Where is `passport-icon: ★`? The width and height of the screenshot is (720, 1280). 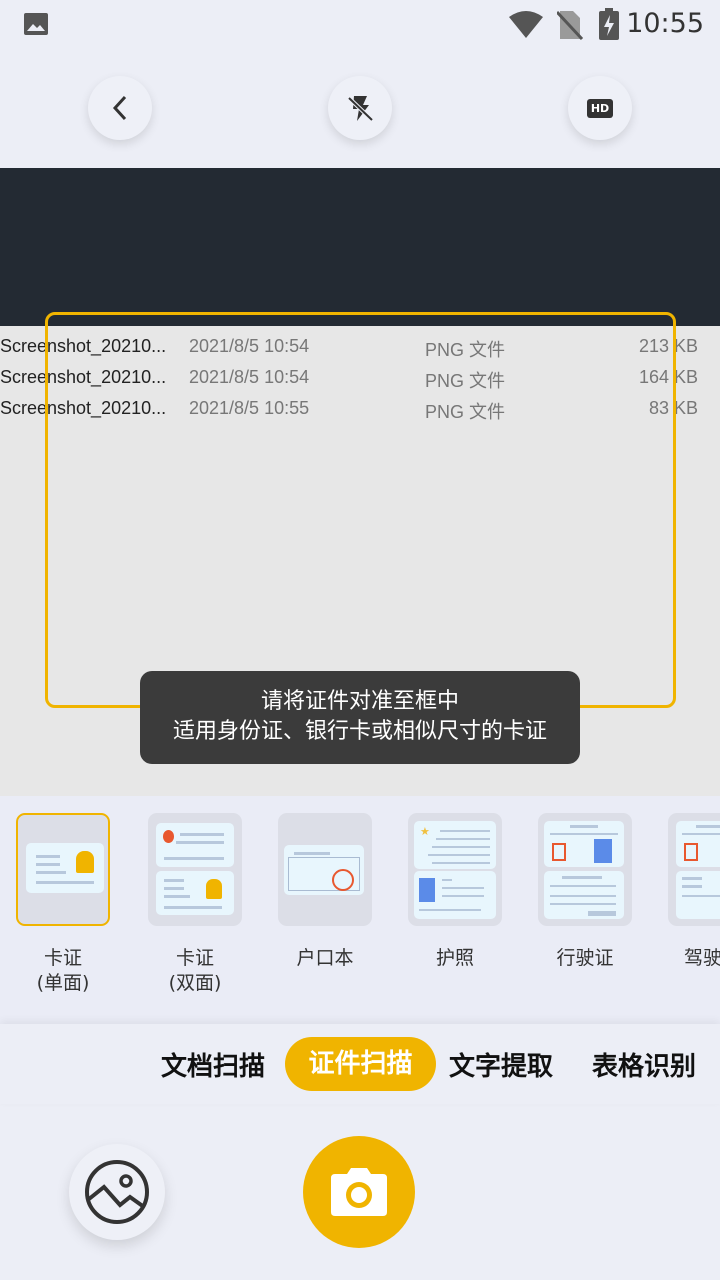
passport-icon: ★ is located at coordinates (455, 845).